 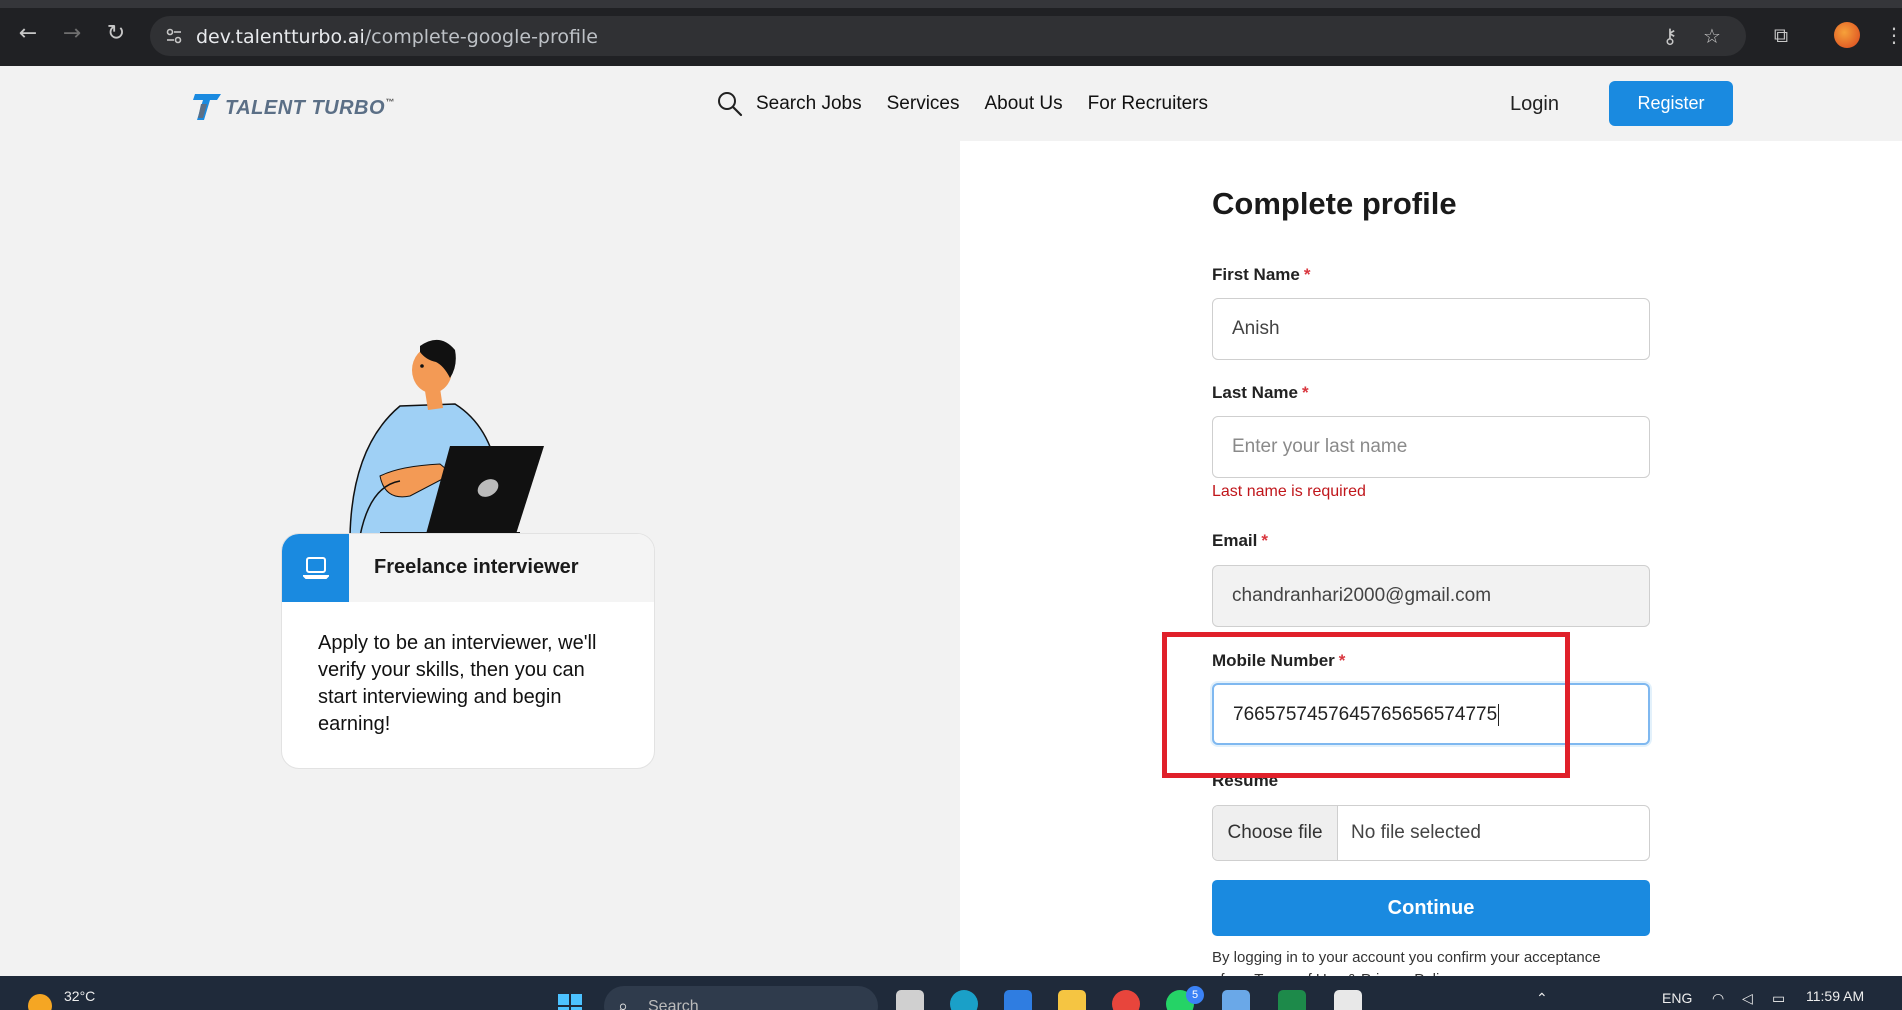 I want to click on card-icon-box, so click(x=315, y=568).